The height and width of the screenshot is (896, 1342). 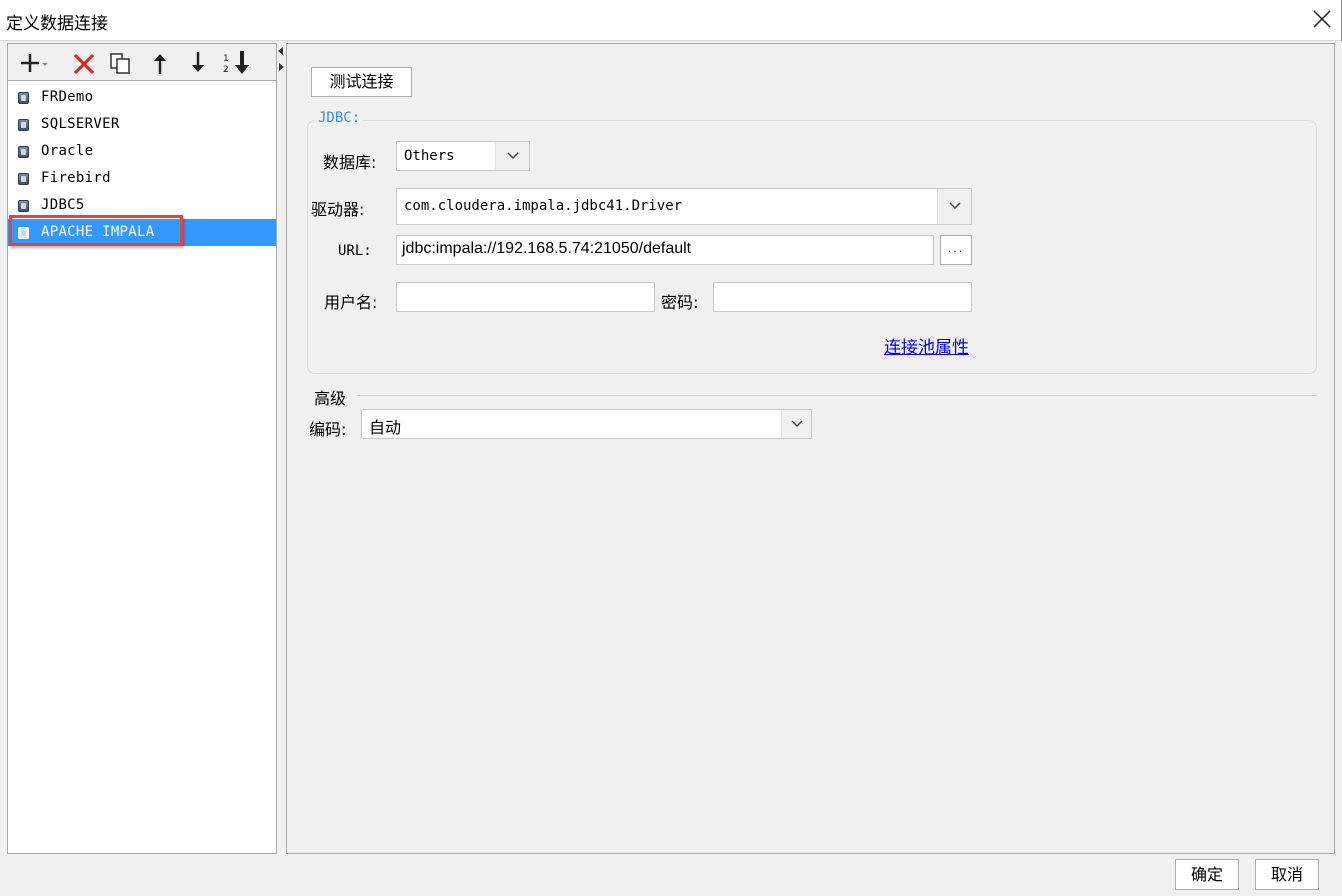 I want to click on svg-text: 2, so click(x=226, y=70).